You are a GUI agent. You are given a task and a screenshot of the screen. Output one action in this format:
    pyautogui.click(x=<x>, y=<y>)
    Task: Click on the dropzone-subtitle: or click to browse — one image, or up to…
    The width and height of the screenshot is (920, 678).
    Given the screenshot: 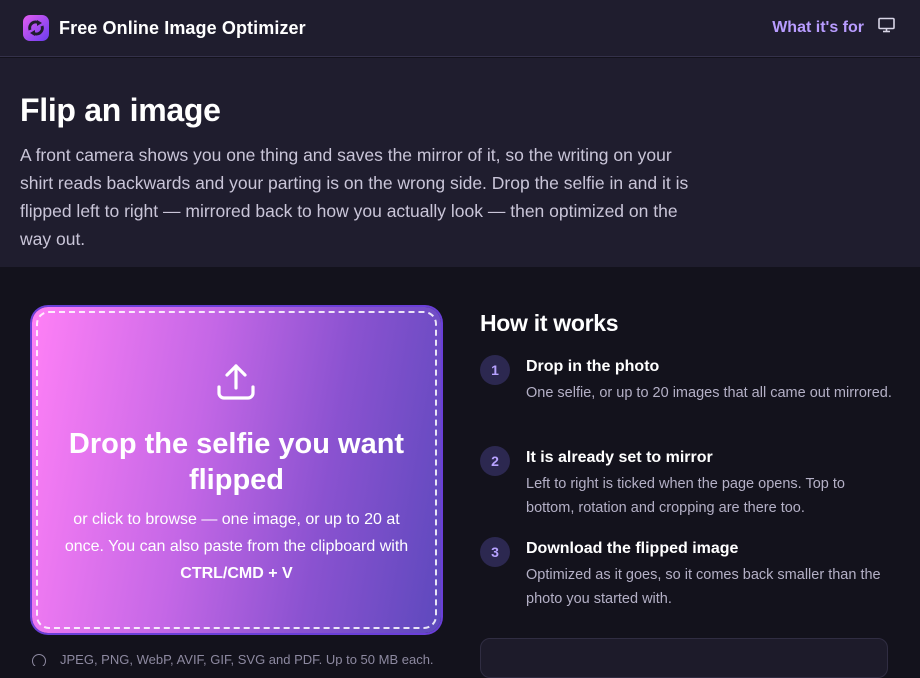 What is the action you would take?
    pyautogui.click(x=236, y=546)
    